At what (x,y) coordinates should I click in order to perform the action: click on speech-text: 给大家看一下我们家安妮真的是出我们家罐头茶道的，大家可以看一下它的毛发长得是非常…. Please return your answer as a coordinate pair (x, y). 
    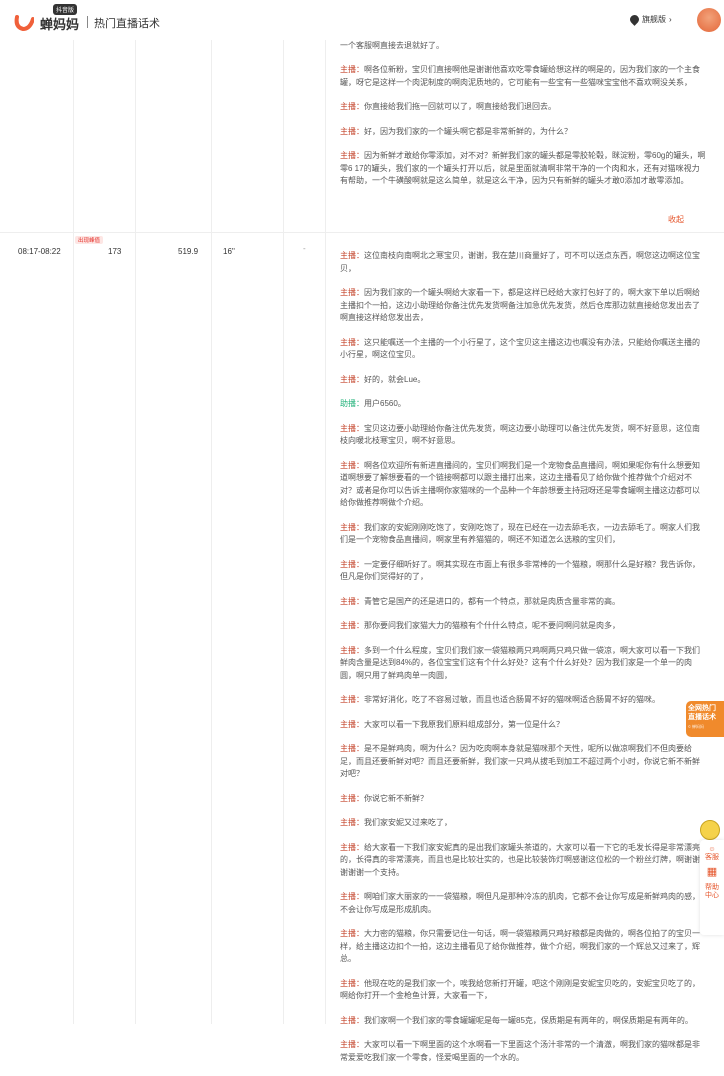
    Looking at the image, I should click on (520, 859).